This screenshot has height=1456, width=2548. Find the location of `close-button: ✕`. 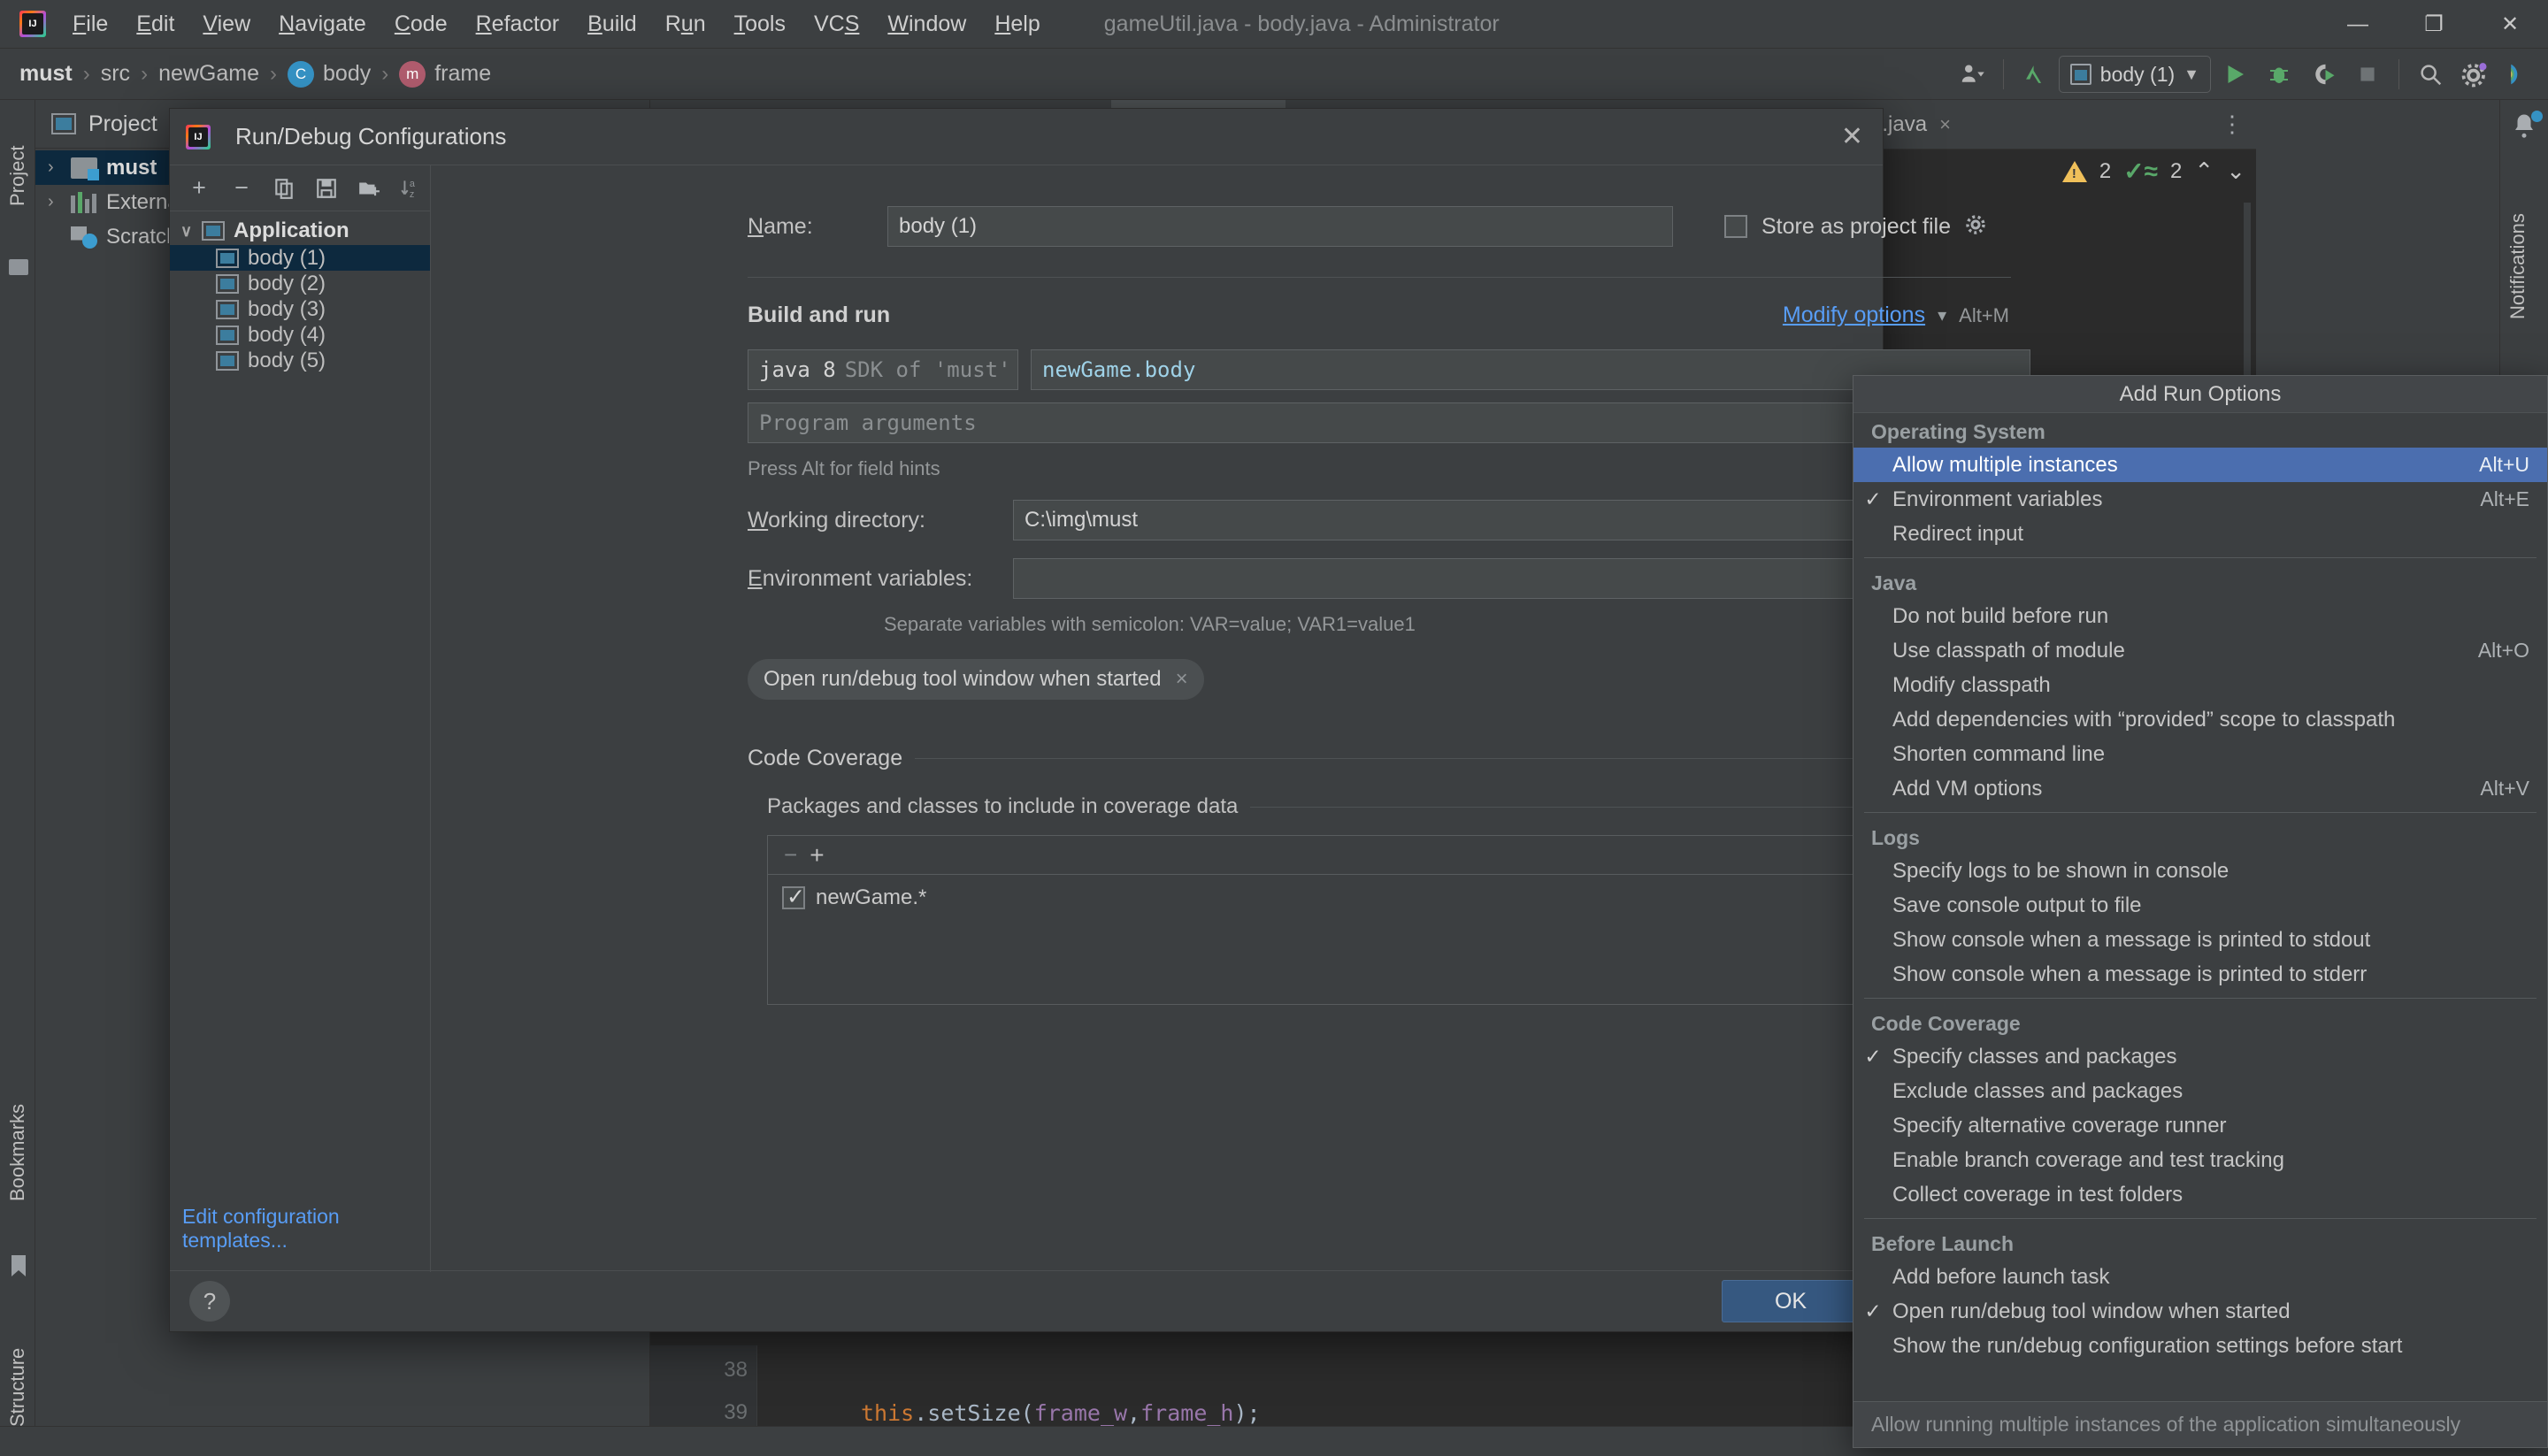

close-button: ✕ is located at coordinates (2510, 24).